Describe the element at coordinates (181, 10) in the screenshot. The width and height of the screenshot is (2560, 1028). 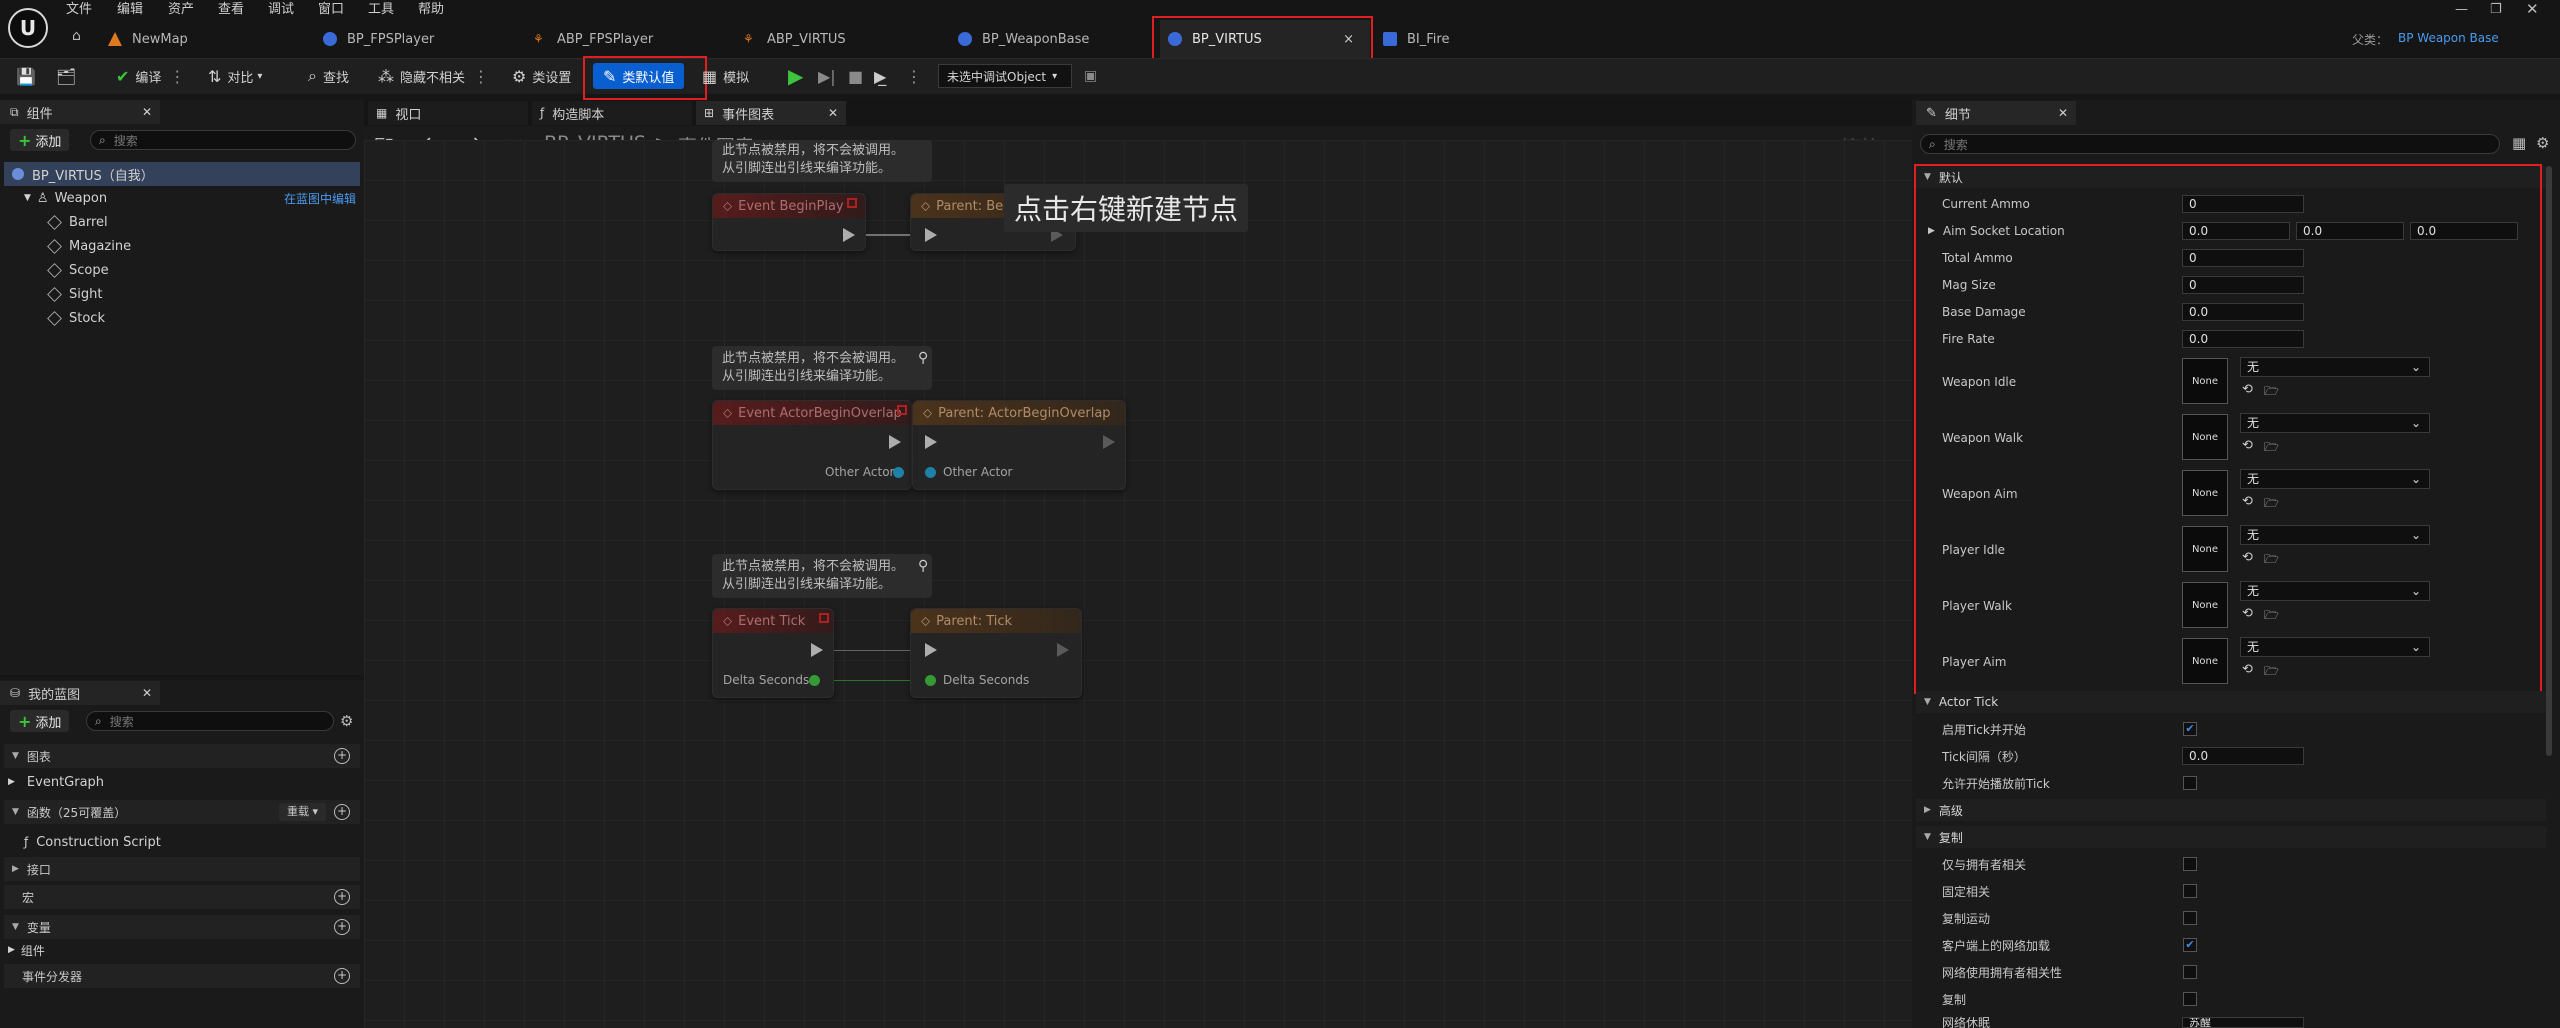
I see `menu-asset: 资产` at that location.